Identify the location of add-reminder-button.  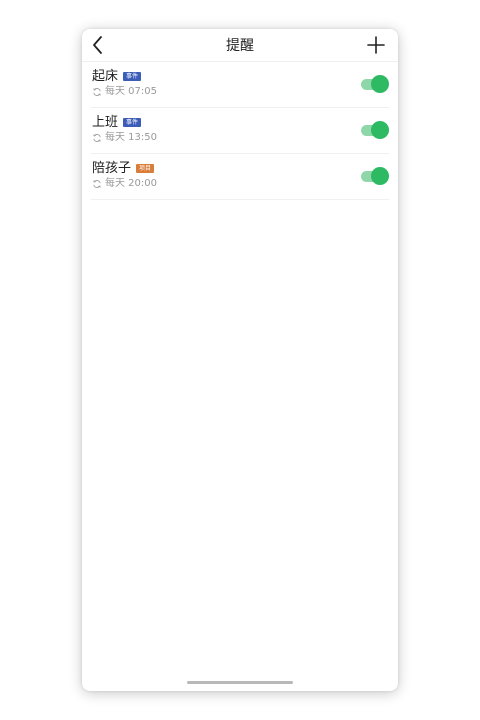
(376, 45).